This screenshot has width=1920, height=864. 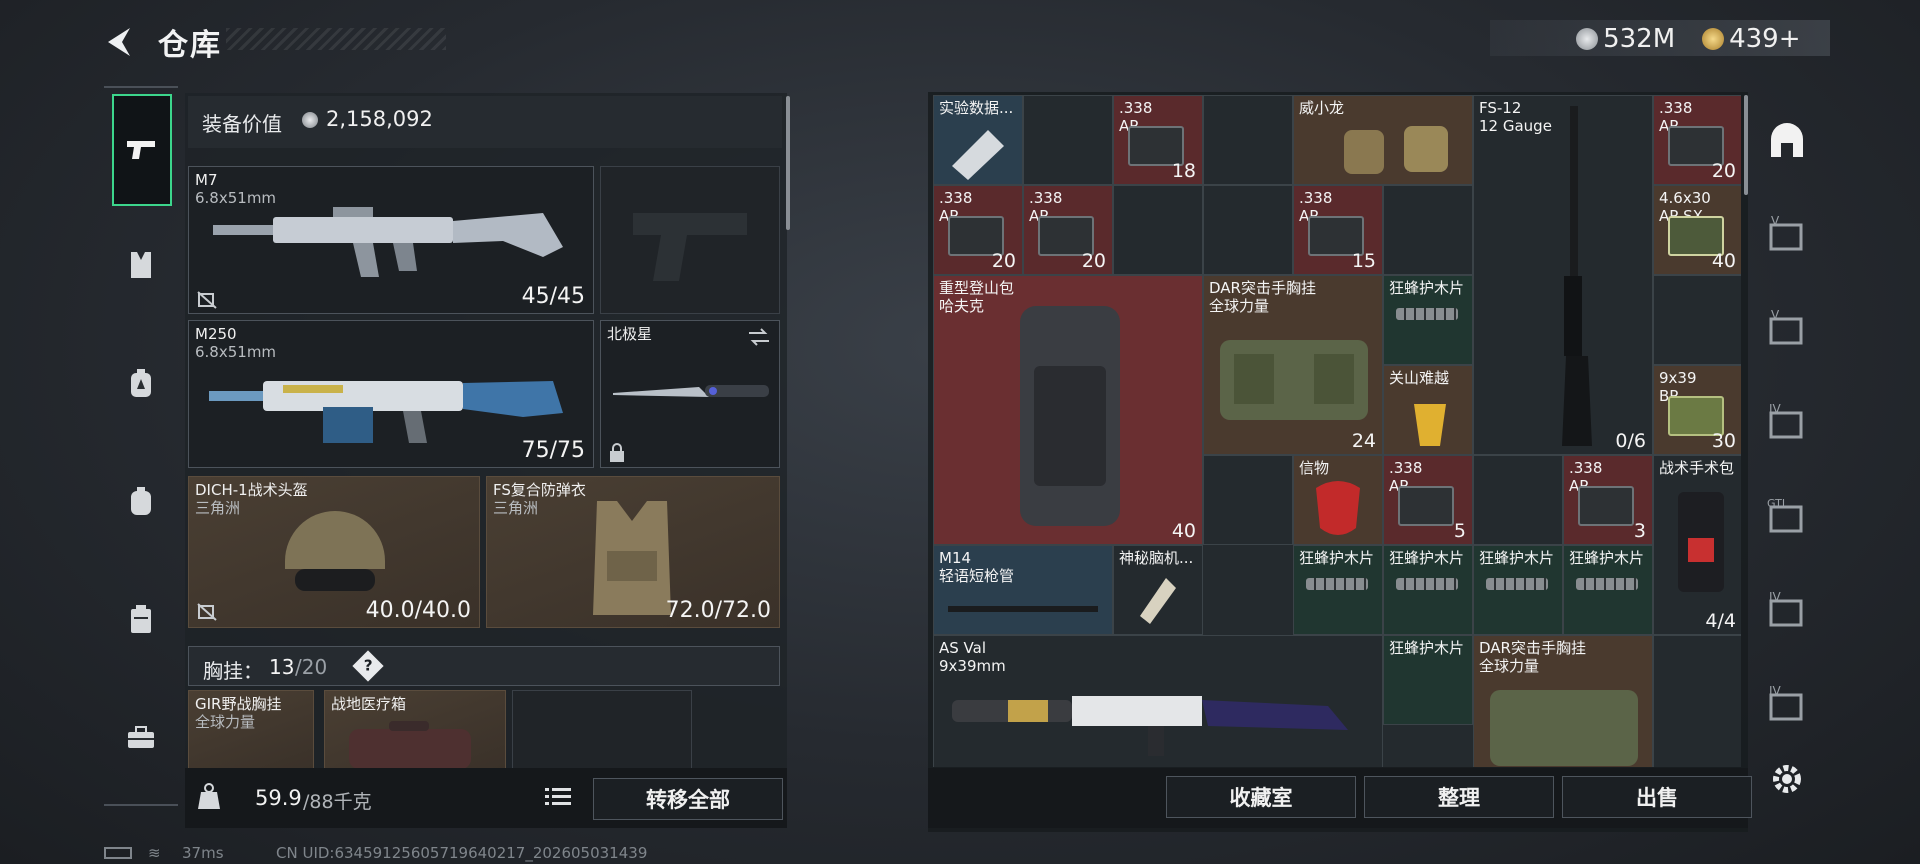 What do you see at coordinates (1787, 517) in the screenshot?
I see `tab-case-gti: GTI` at bounding box center [1787, 517].